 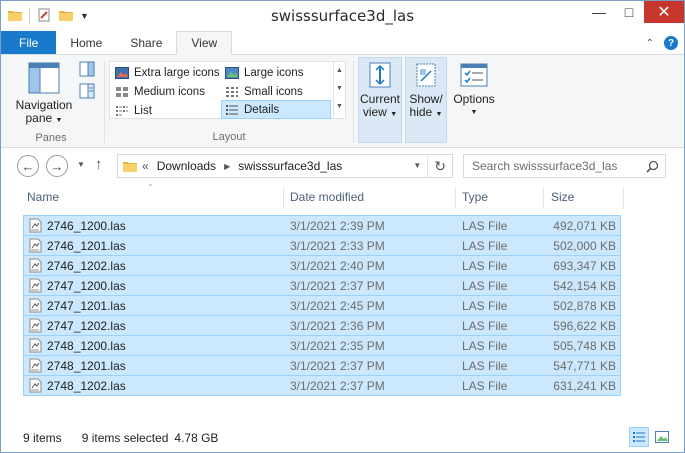 What do you see at coordinates (229, 137) in the screenshot?
I see `layout-group-label: Layout` at bounding box center [229, 137].